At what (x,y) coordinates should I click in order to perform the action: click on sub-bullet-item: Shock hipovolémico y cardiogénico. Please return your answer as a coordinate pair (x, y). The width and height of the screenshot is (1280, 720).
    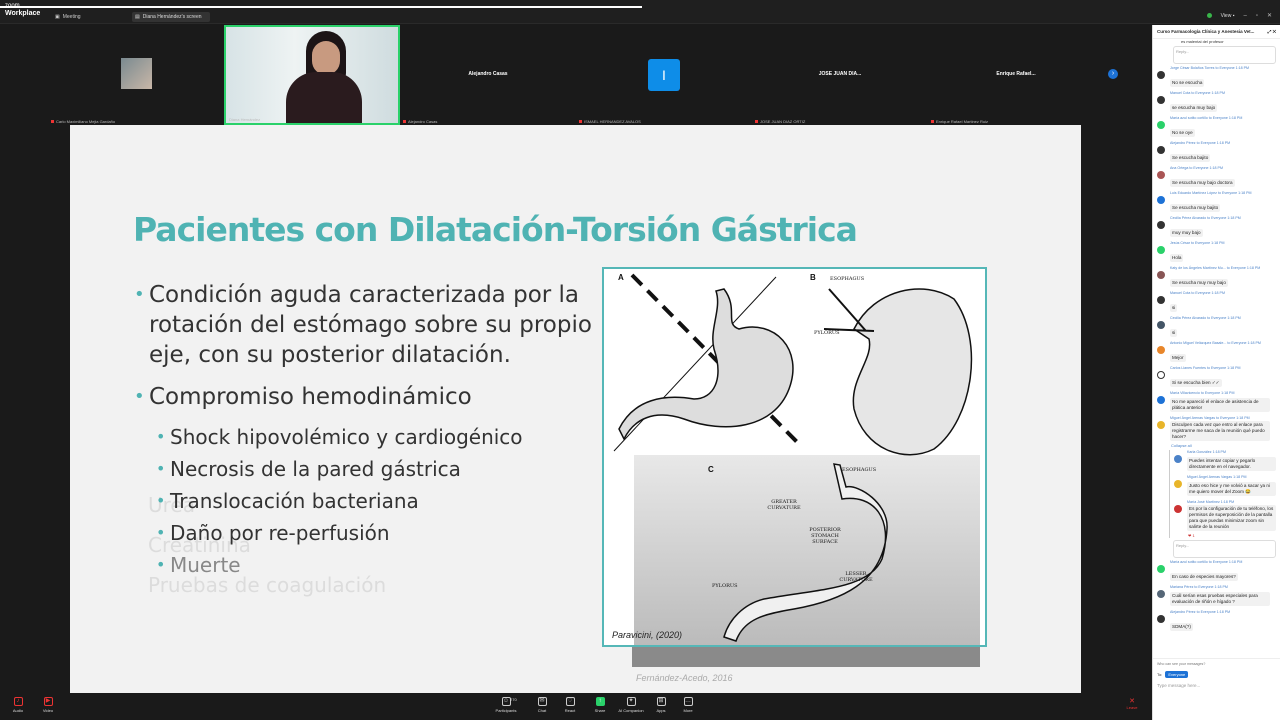
    Looking at the image, I should click on (364, 437).